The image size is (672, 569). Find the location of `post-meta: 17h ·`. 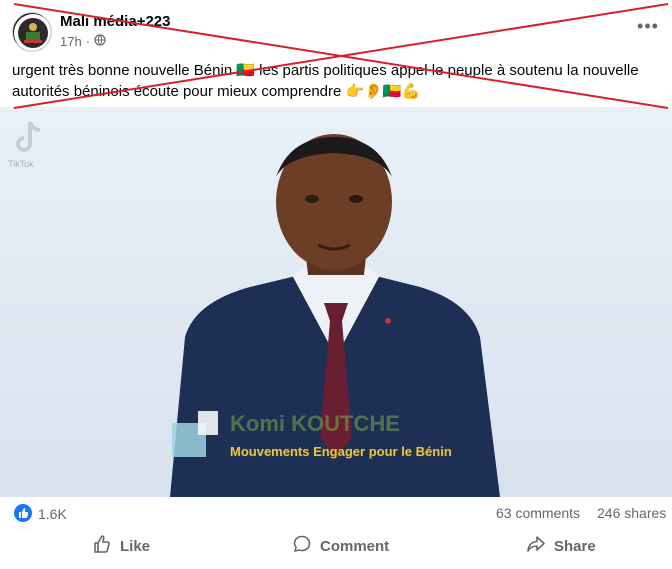

post-meta: 17h · is located at coordinates (83, 41).